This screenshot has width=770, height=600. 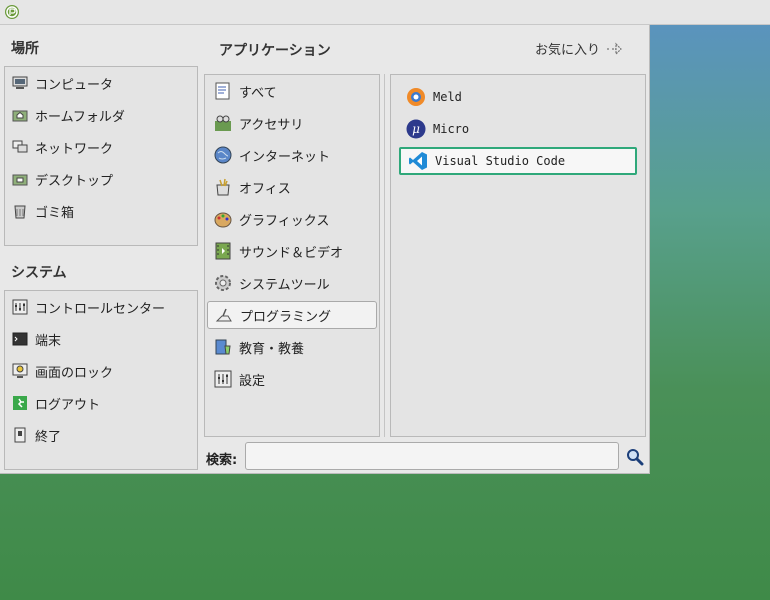 I want to click on arrow-right-icon, so click(x=614, y=48).